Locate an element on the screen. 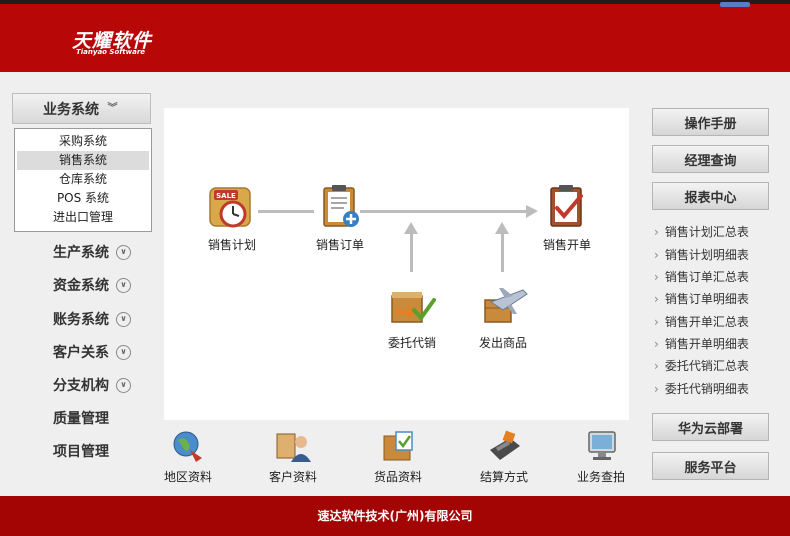 The image size is (790, 536). huawei-cloud-button: 华为云部署 is located at coordinates (710, 427).